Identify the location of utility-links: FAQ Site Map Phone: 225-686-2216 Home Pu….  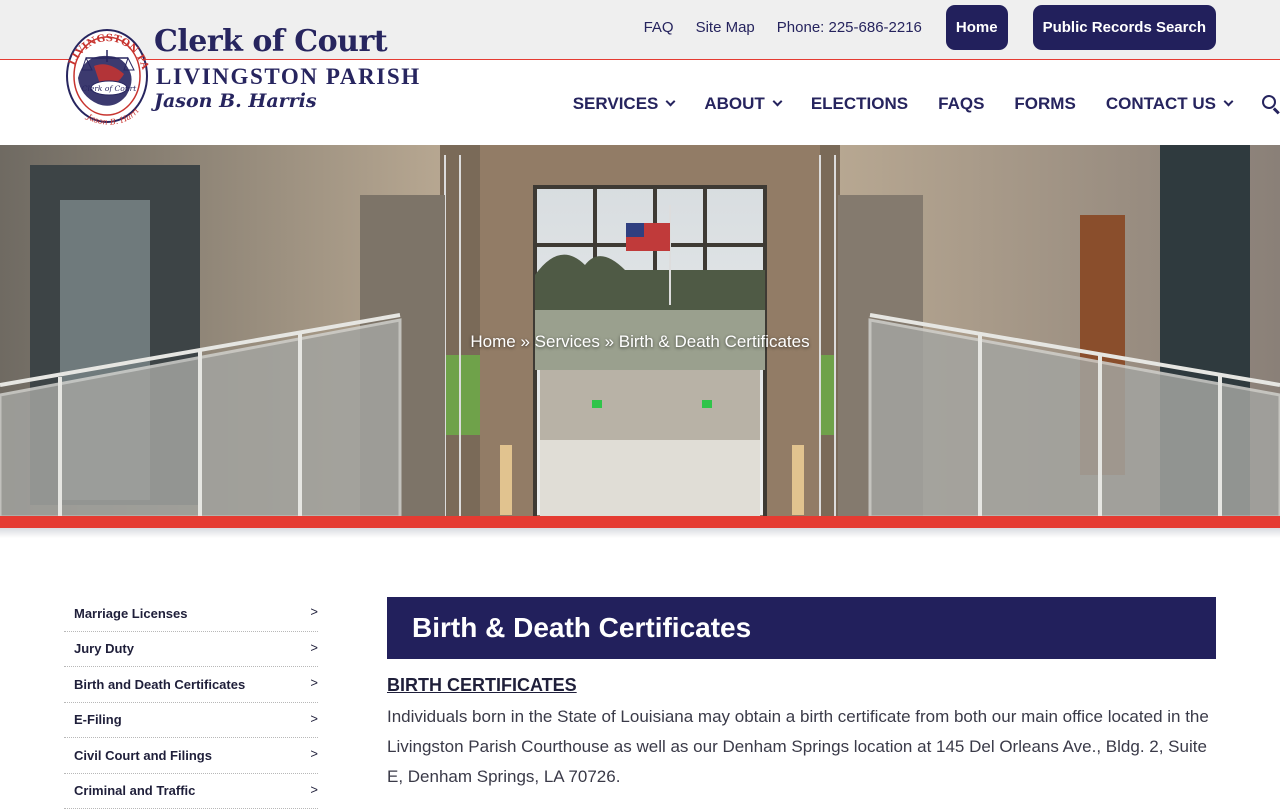
(930, 27).